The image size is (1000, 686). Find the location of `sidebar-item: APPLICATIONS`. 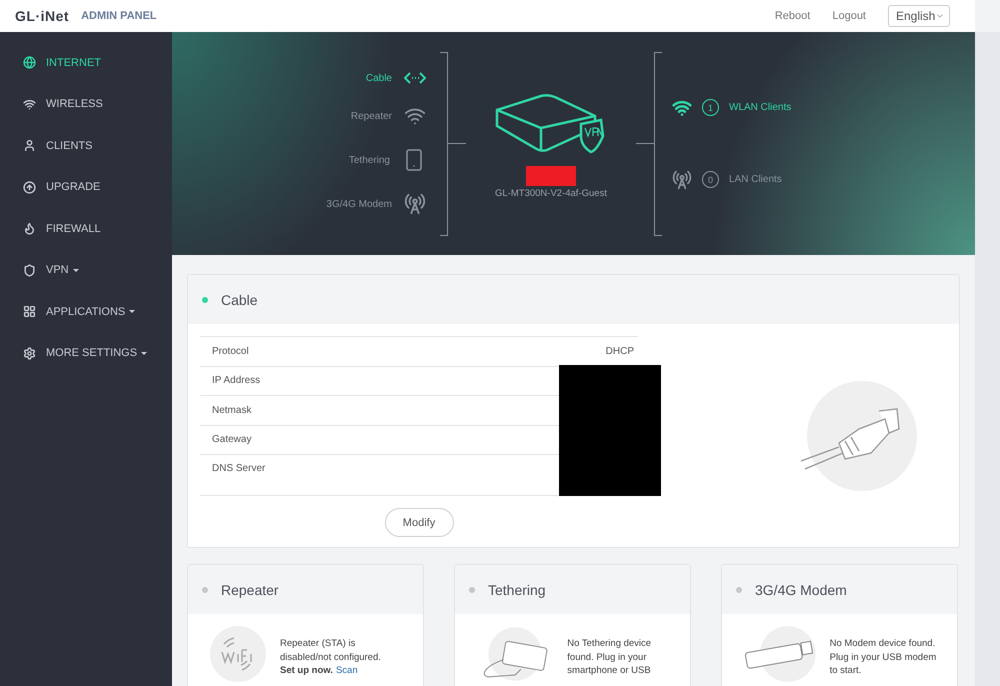

sidebar-item: APPLICATIONS is located at coordinates (86, 311).